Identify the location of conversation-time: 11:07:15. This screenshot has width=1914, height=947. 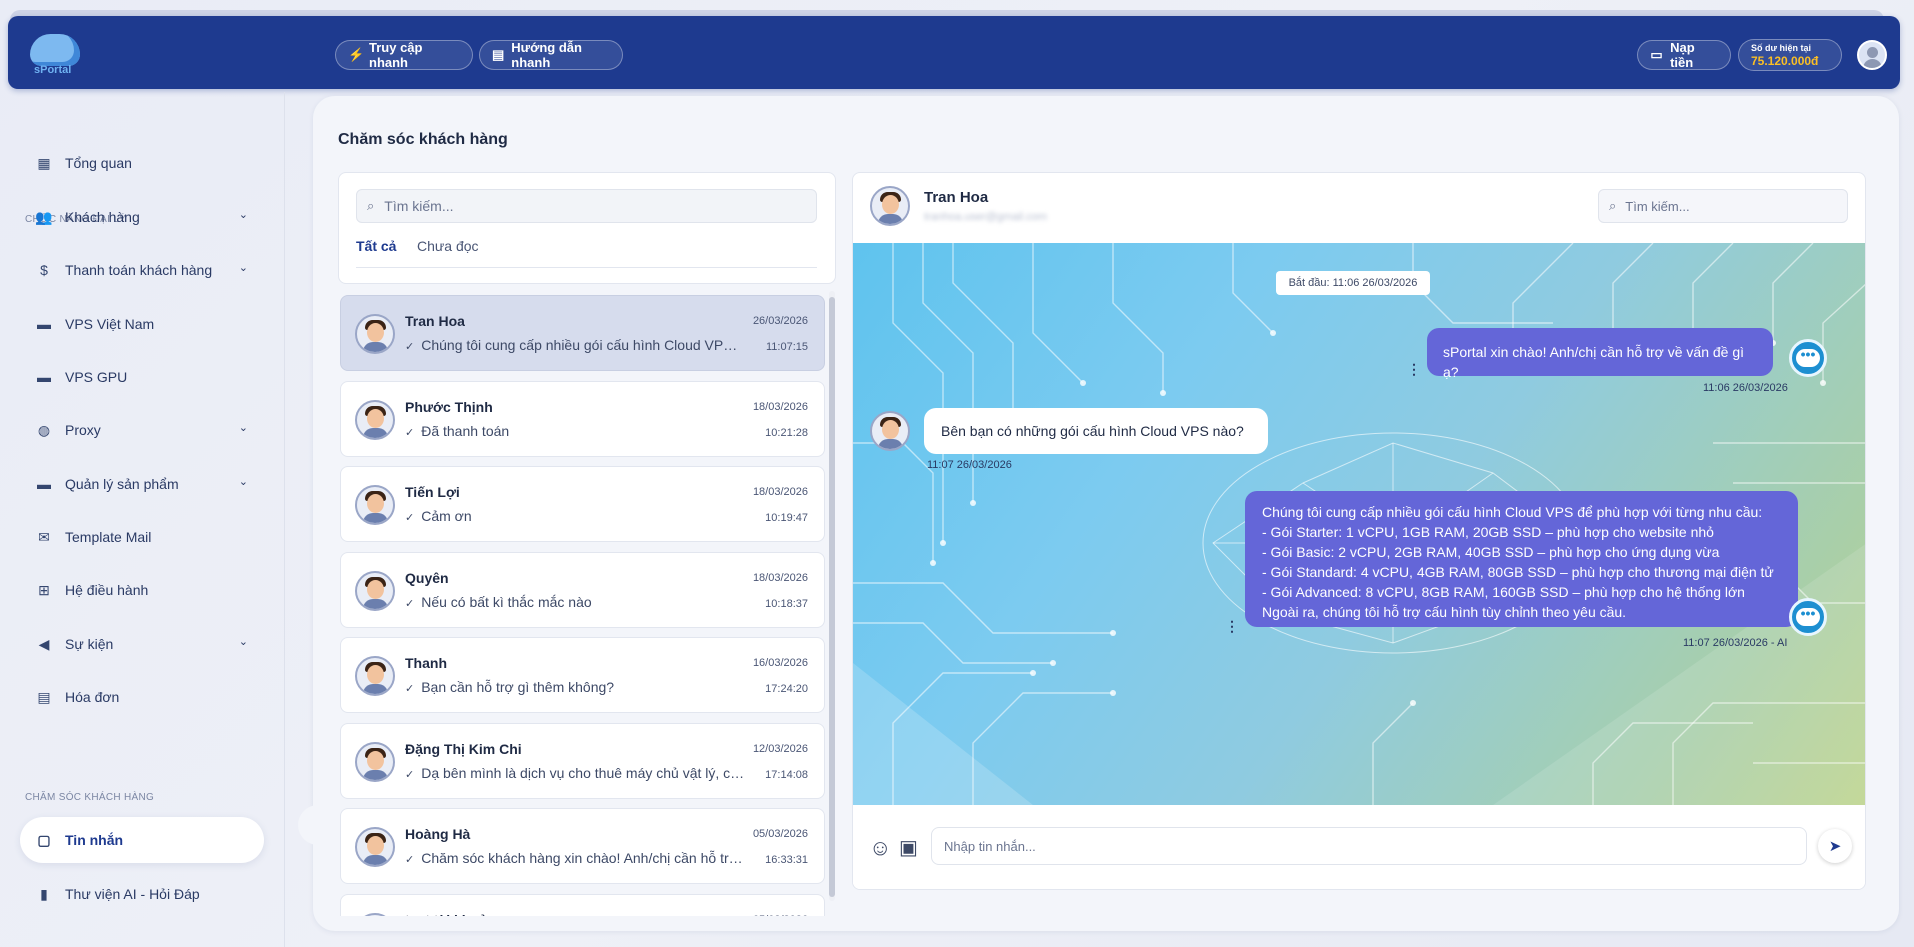
(786, 347).